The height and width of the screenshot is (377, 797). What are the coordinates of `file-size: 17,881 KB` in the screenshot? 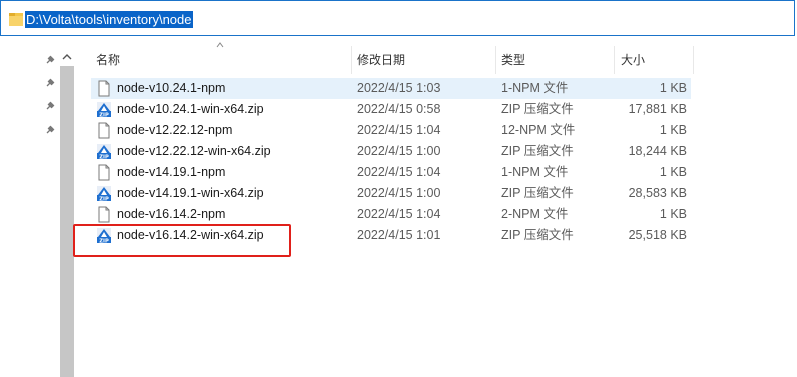 It's located at (657, 109).